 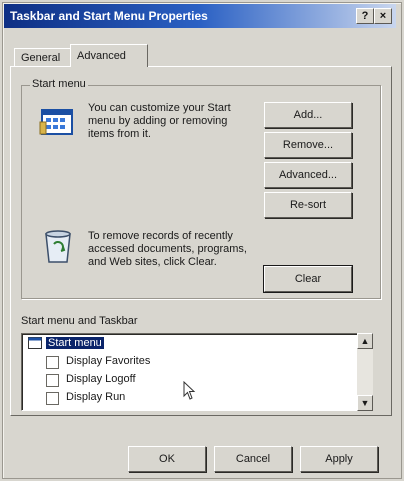 I want to click on start-menu-settings-icon, so click(x=58, y=123).